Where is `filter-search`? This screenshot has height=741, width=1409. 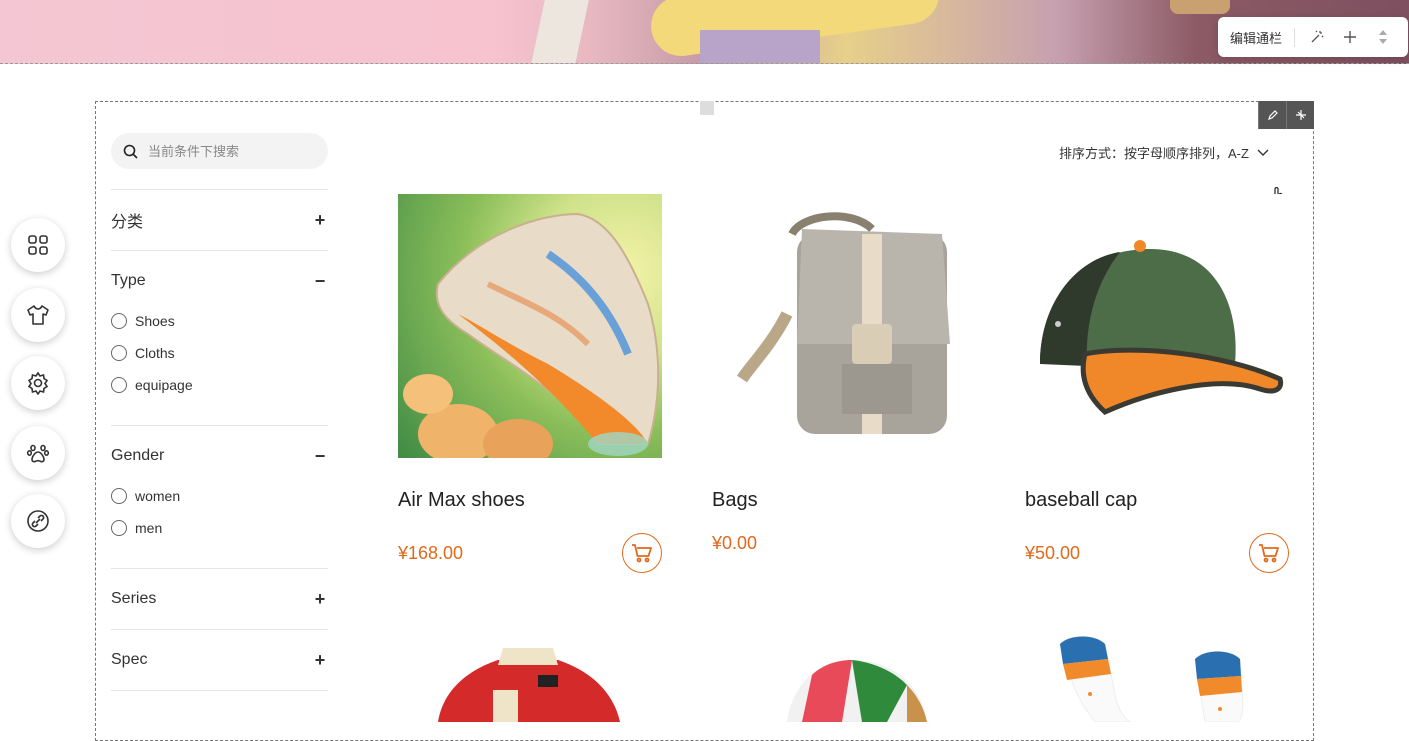
filter-search is located at coordinates (219, 151).